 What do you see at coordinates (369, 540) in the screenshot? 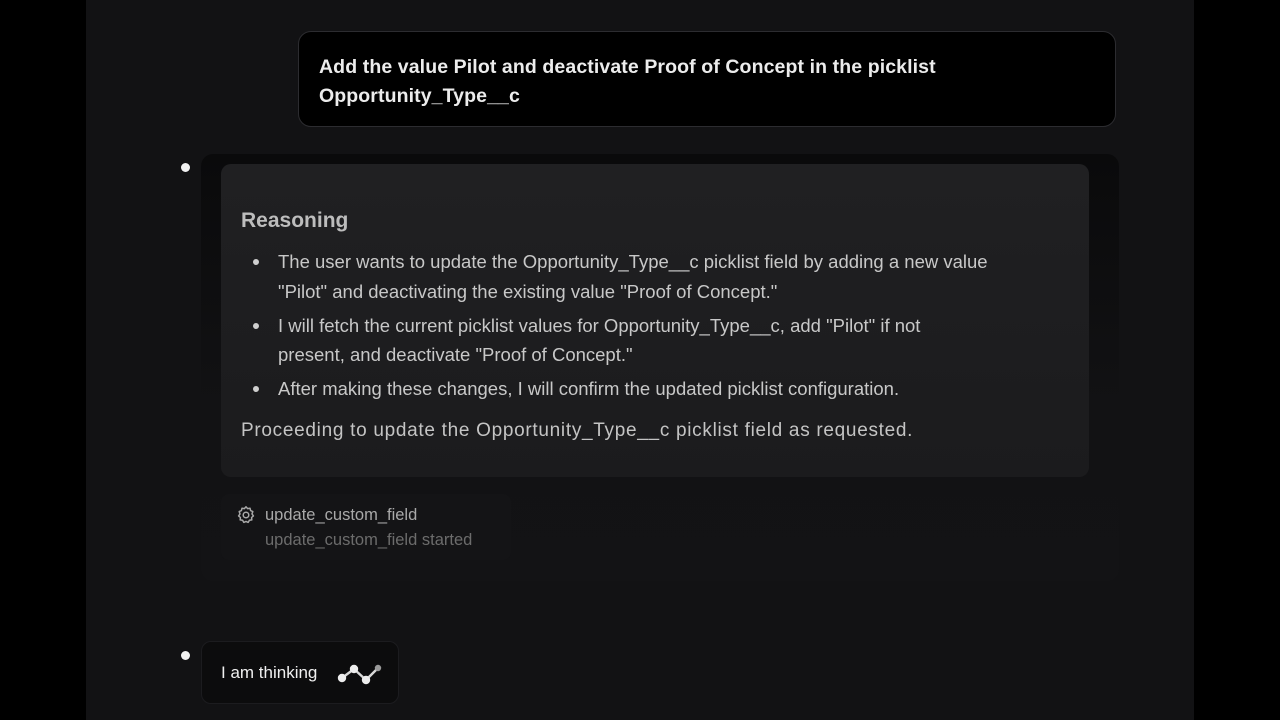
I see `tool-call-status: update_custom_field started` at bounding box center [369, 540].